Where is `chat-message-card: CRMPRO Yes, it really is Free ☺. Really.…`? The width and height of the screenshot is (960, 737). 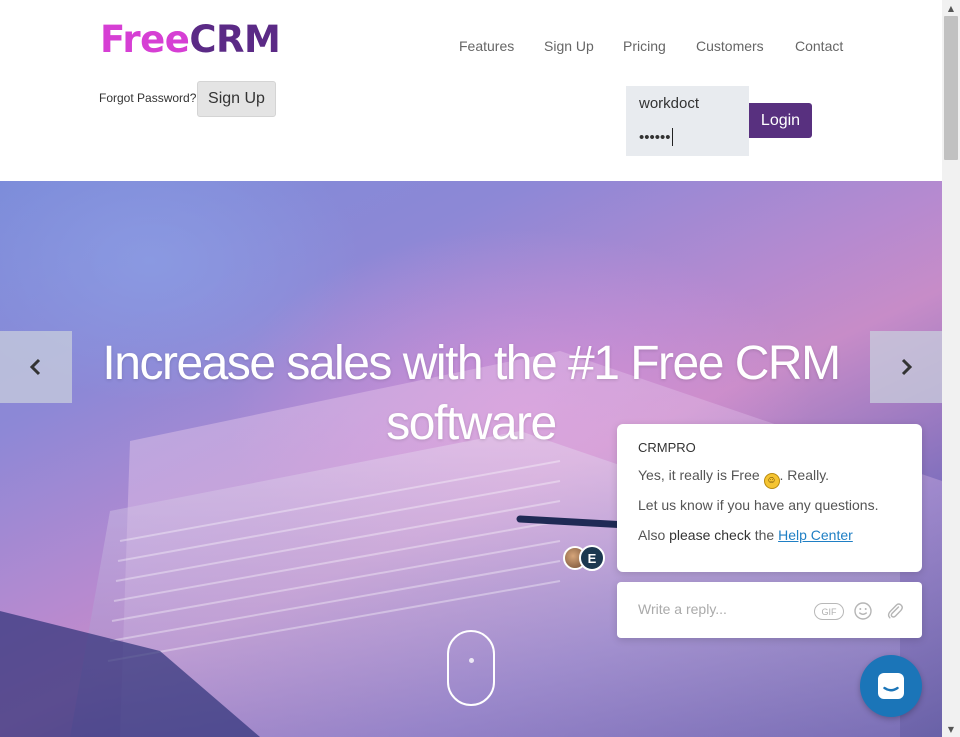 chat-message-card: CRMPRO Yes, it really is Free ☺. Really.… is located at coordinates (769, 498).